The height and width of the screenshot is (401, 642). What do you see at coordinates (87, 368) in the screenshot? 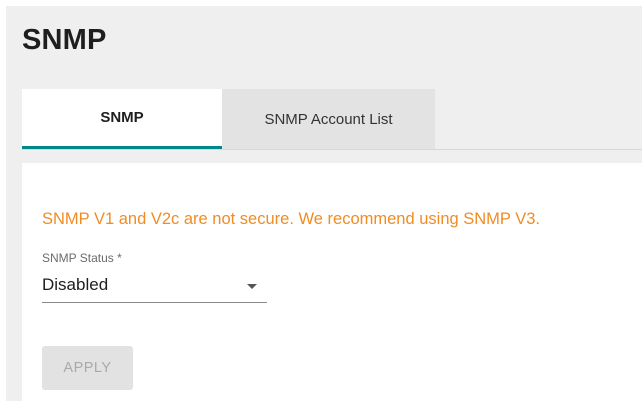
I see `apply-button: APPLY` at bounding box center [87, 368].